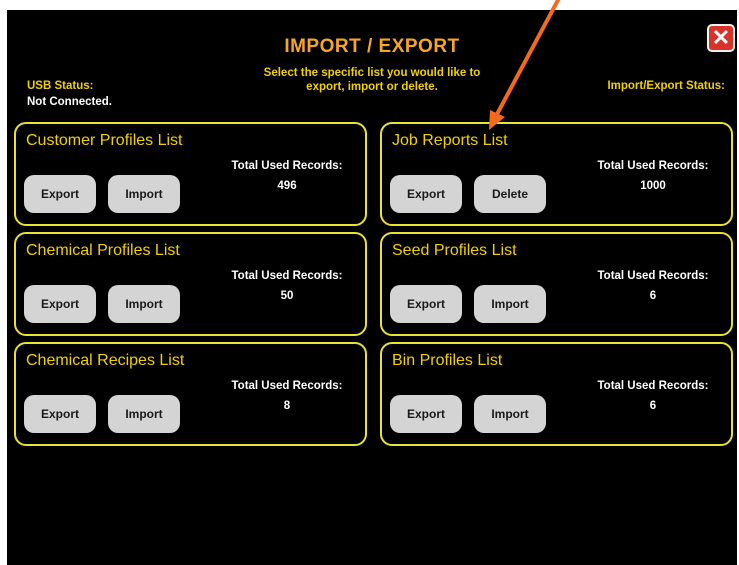 This screenshot has width=739, height=565. Describe the element at coordinates (524, 65) in the screenshot. I see `annotation-arrow-icon` at that location.